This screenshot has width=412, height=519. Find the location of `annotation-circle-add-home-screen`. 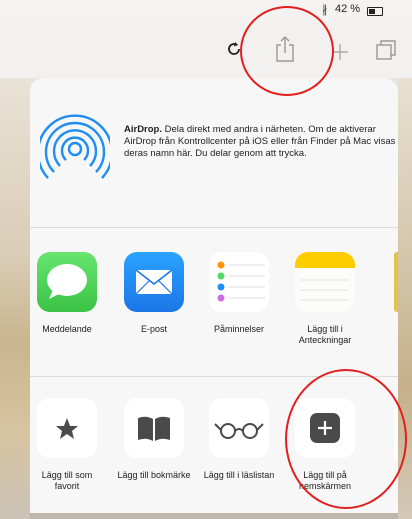

annotation-circle-add-home-screen is located at coordinates (346, 439).